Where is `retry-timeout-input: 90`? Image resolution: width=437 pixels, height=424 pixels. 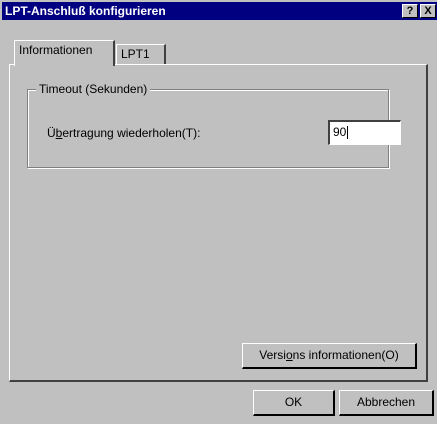
retry-timeout-input: 90 is located at coordinates (364, 132).